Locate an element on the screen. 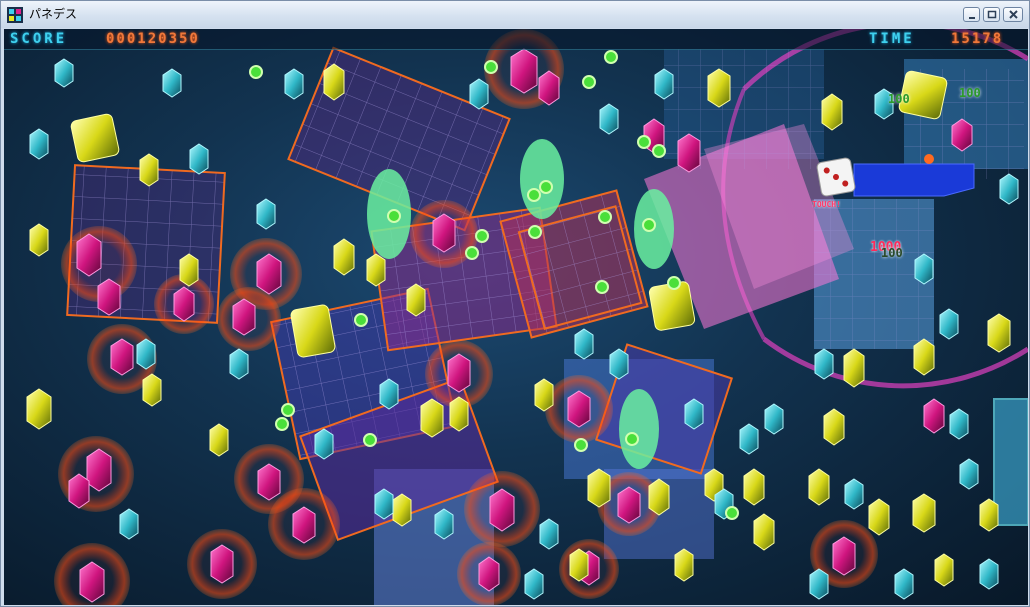  window-controls is located at coordinates (993, 14).